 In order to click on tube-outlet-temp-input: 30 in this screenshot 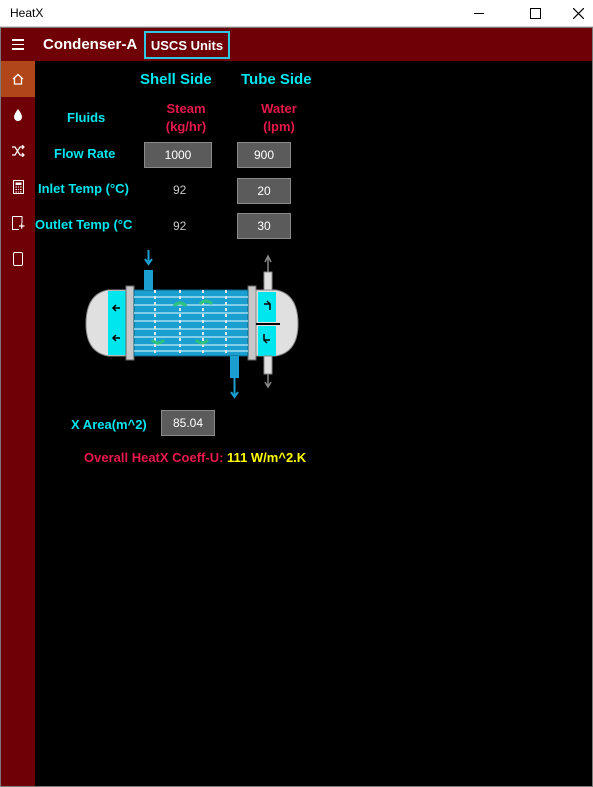, I will do `click(264, 226)`.